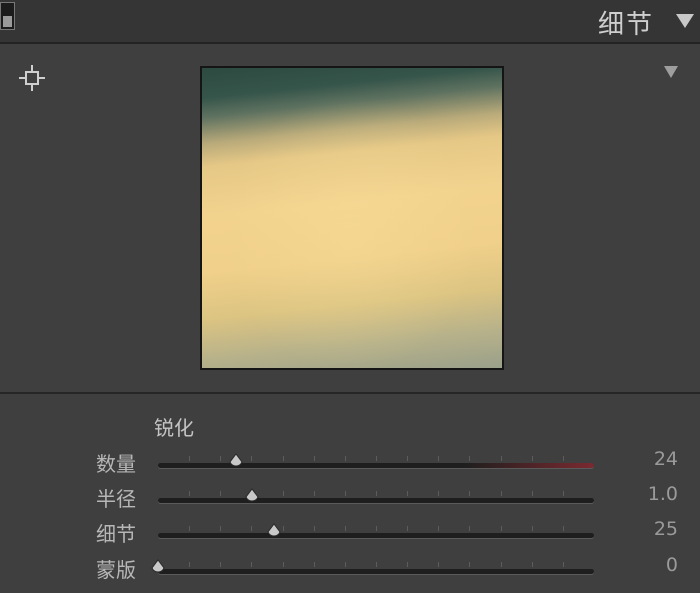  Describe the element at coordinates (116, 534) in the screenshot. I see `slider-label-detail: 细节` at that location.